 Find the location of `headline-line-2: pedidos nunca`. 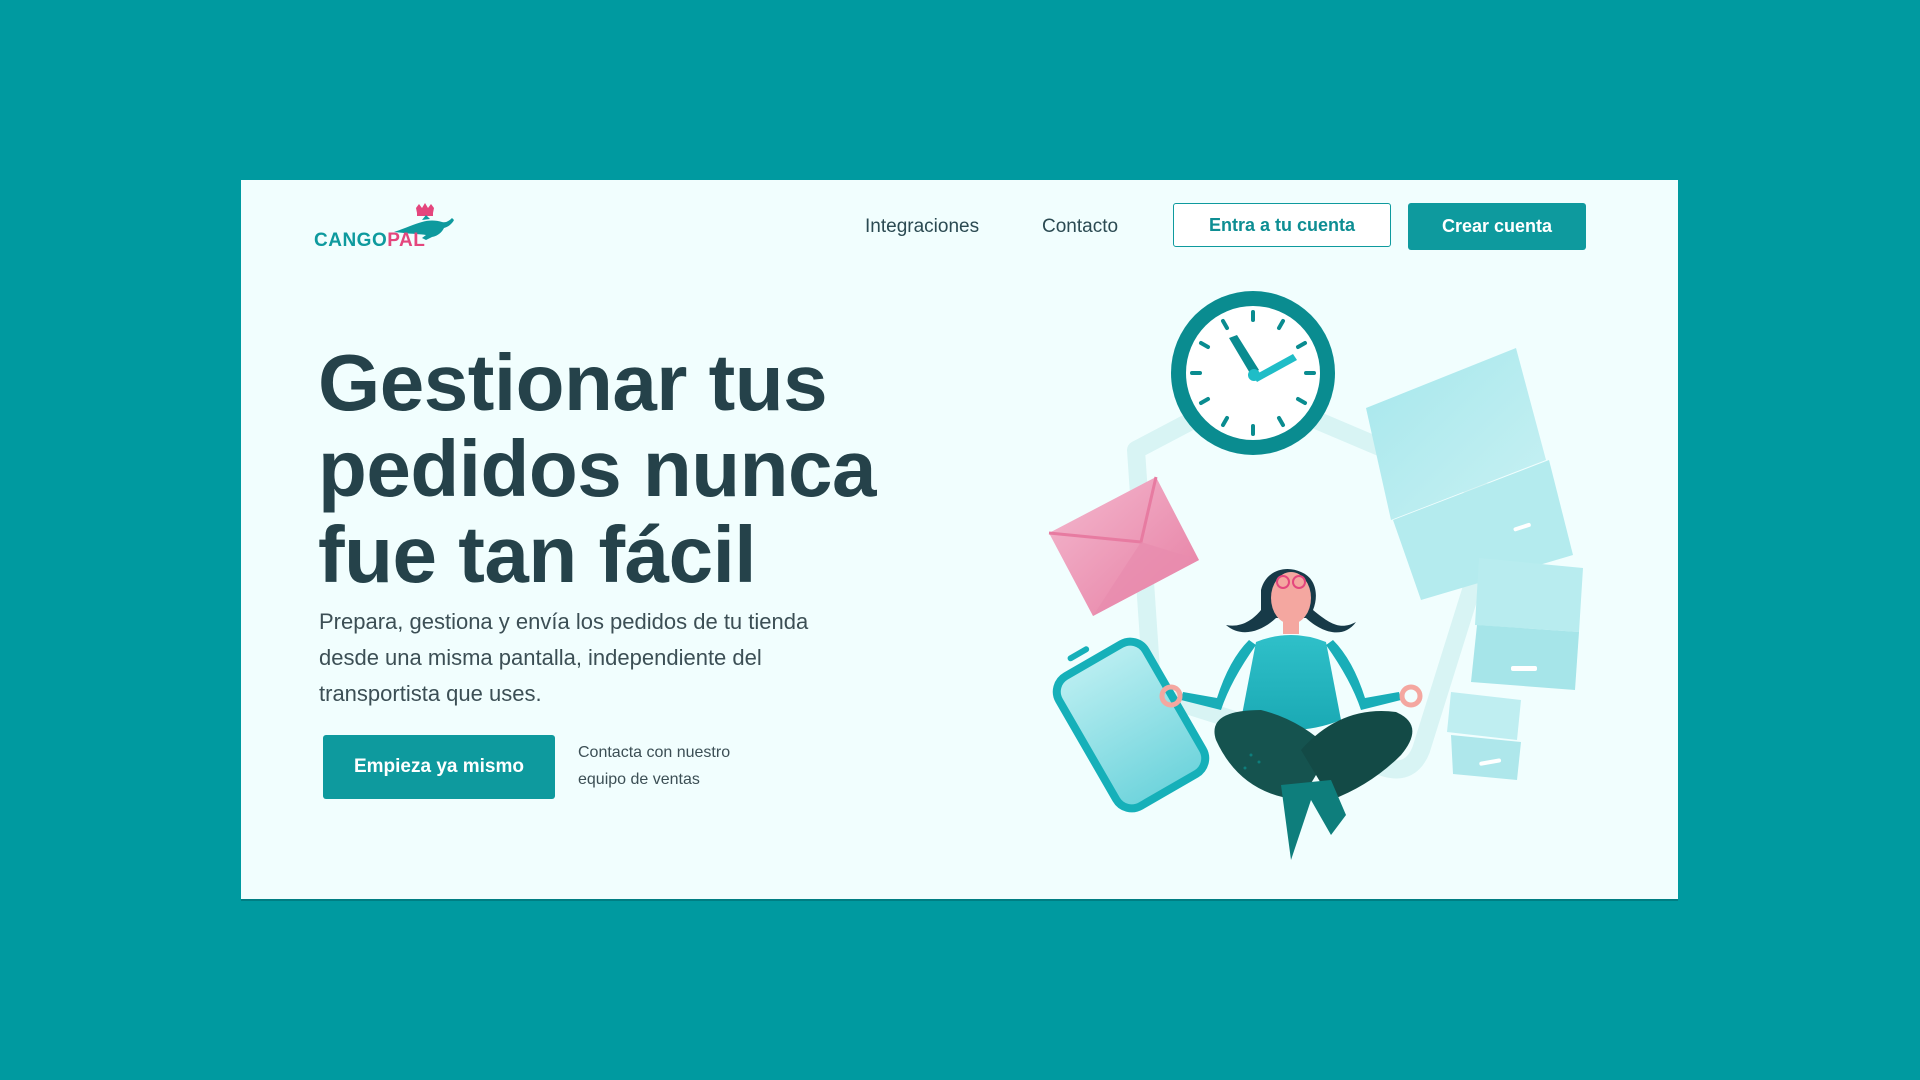

headline-line-2: pedidos nunca is located at coordinates (597, 468).